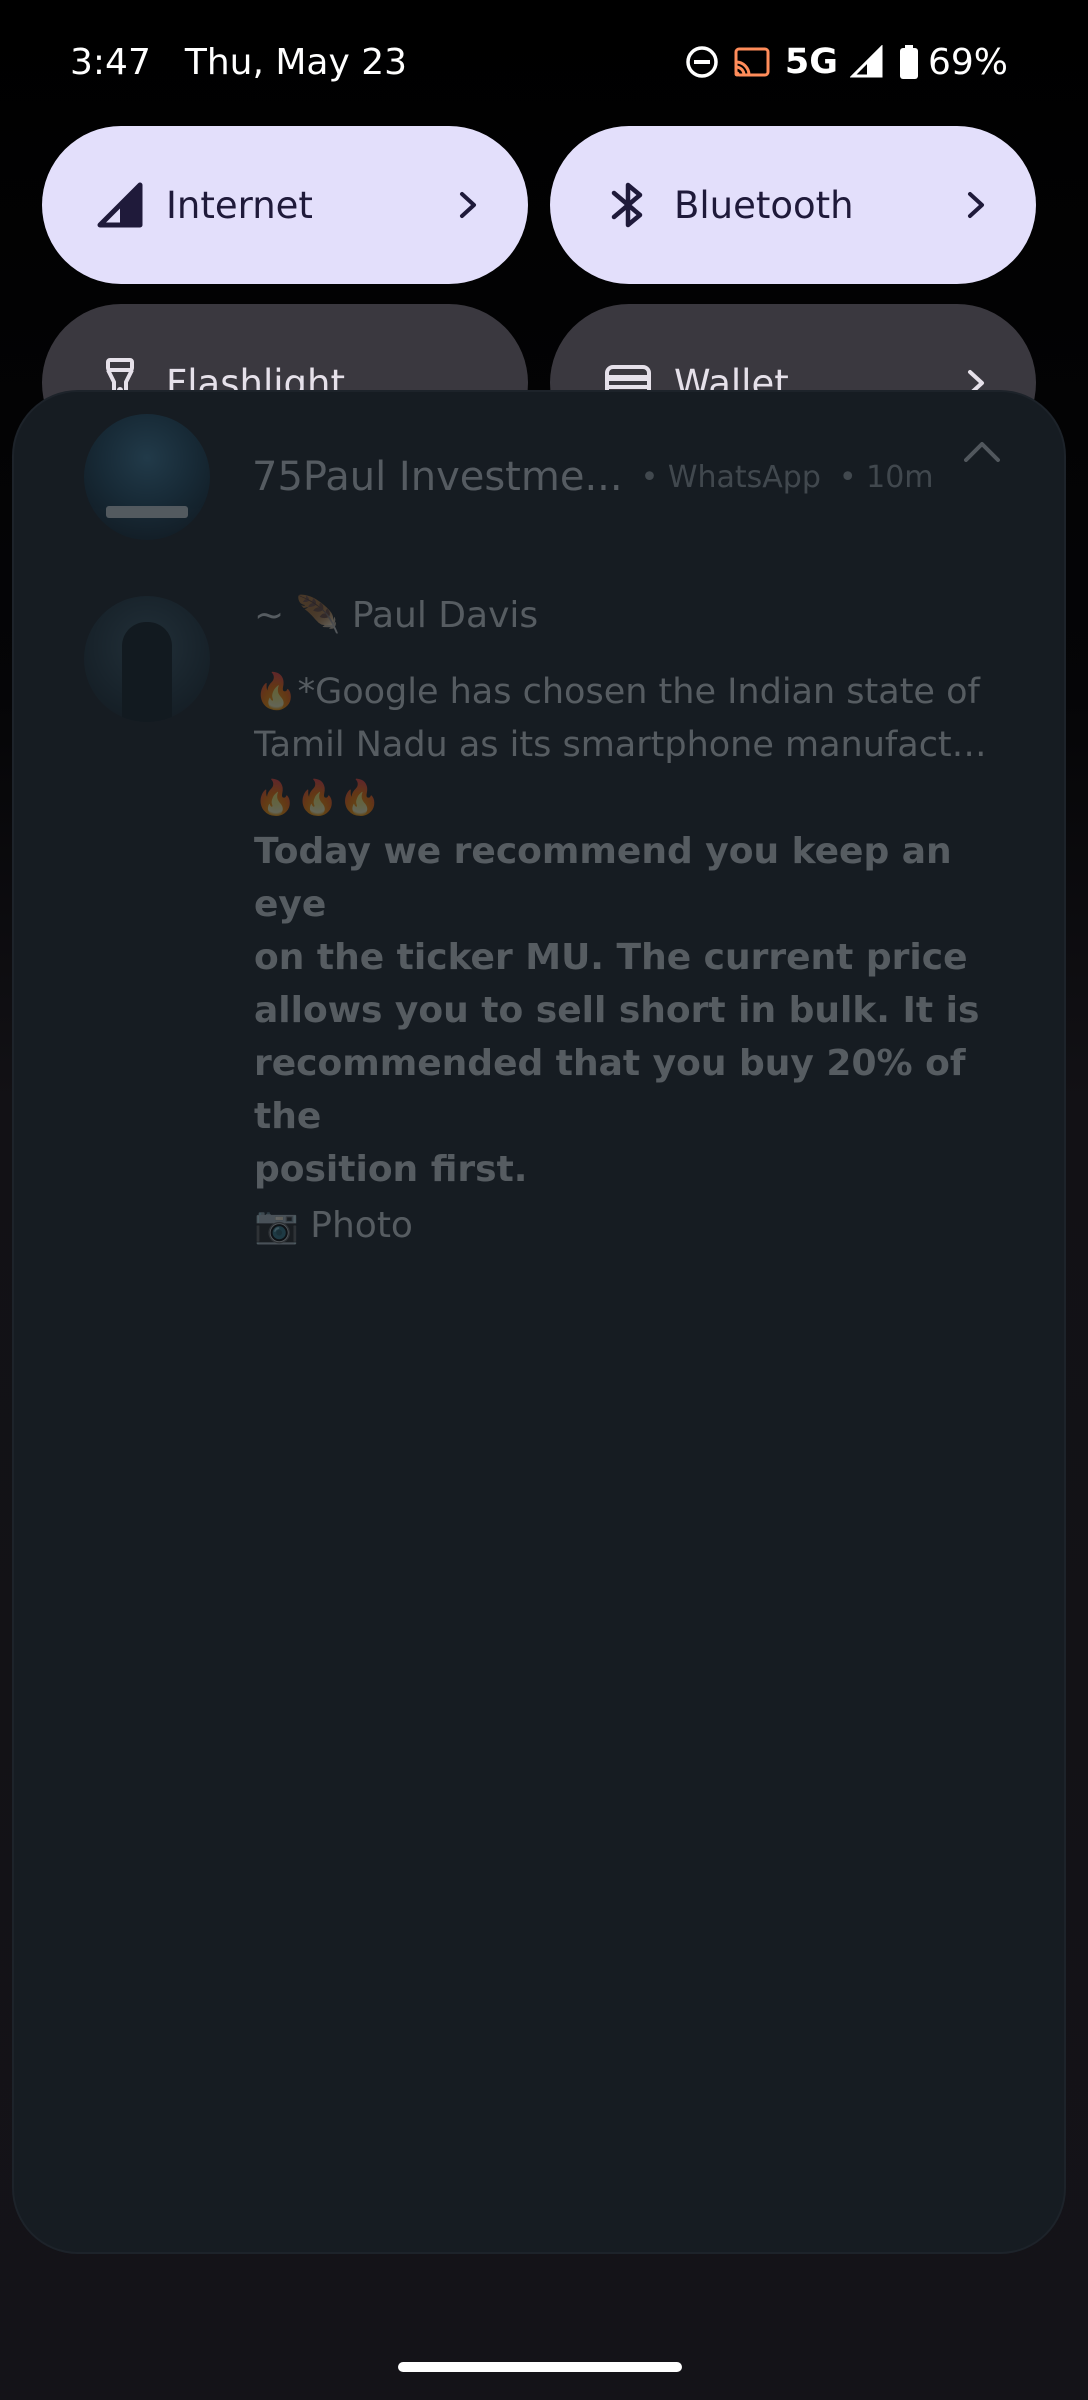  I want to click on group-avatar, so click(147, 477).